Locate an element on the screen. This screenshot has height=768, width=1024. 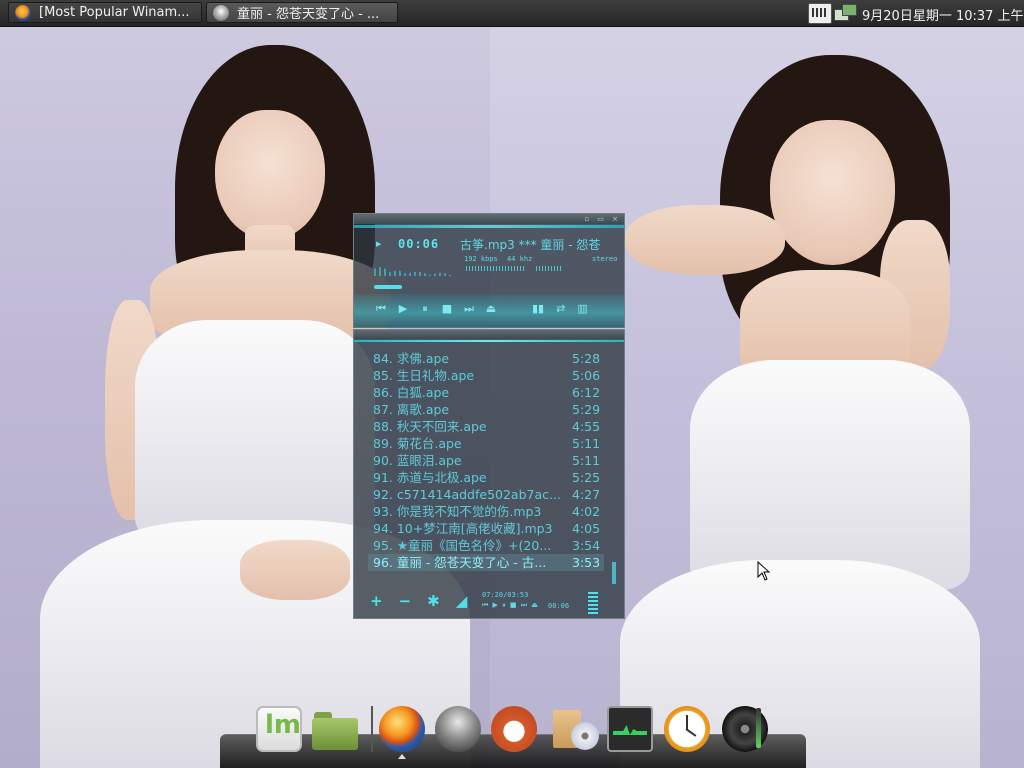
playlist-item: 93. 你是我不知不觉的伤.mp3 4:02 is located at coordinates (486, 511).